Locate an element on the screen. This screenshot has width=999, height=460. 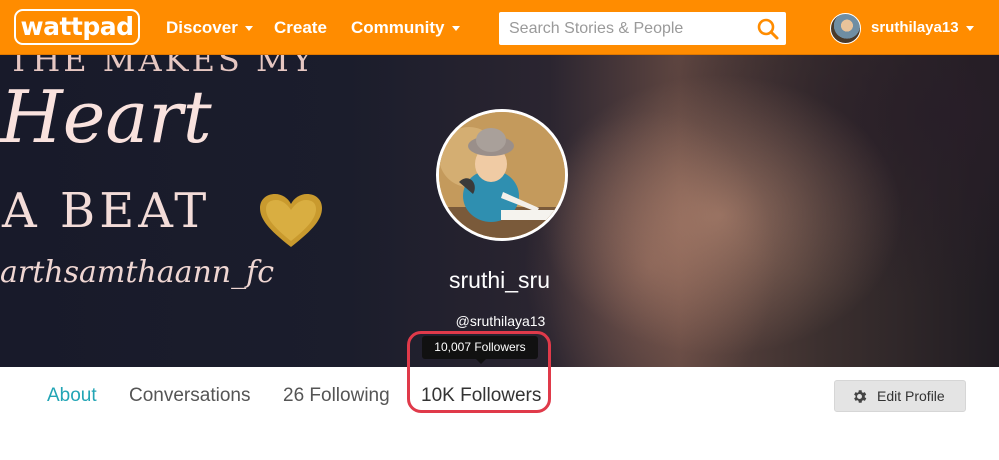
heart-icon is located at coordinates (291, 220).